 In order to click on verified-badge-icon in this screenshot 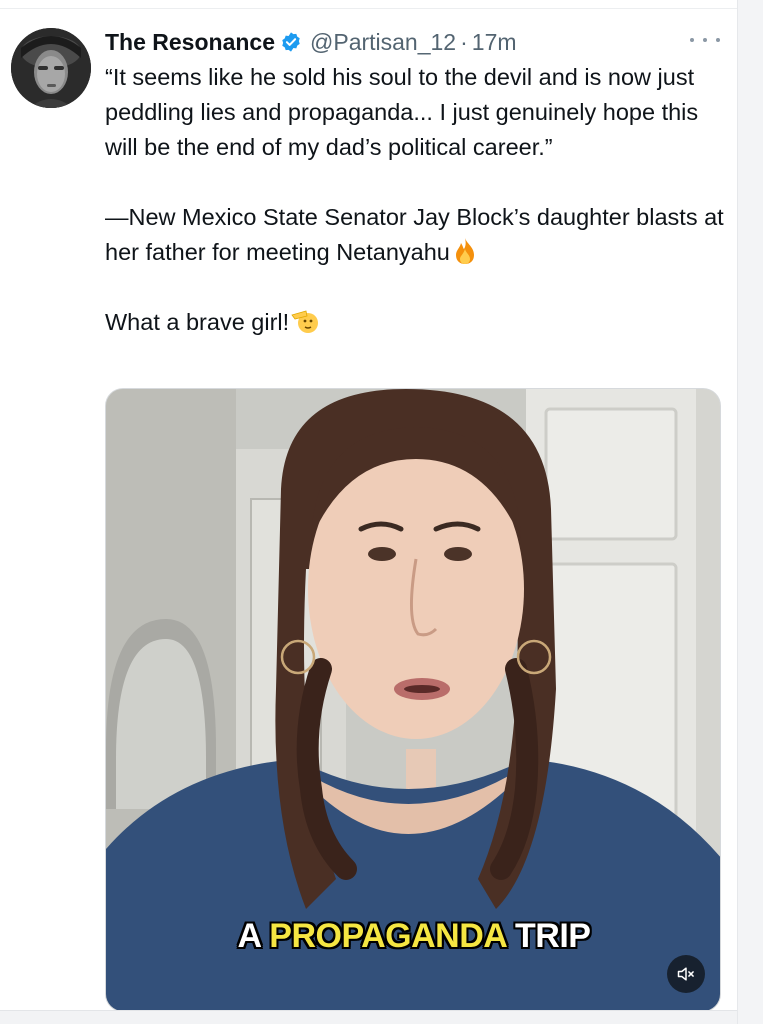, I will do `click(291, 42)`.